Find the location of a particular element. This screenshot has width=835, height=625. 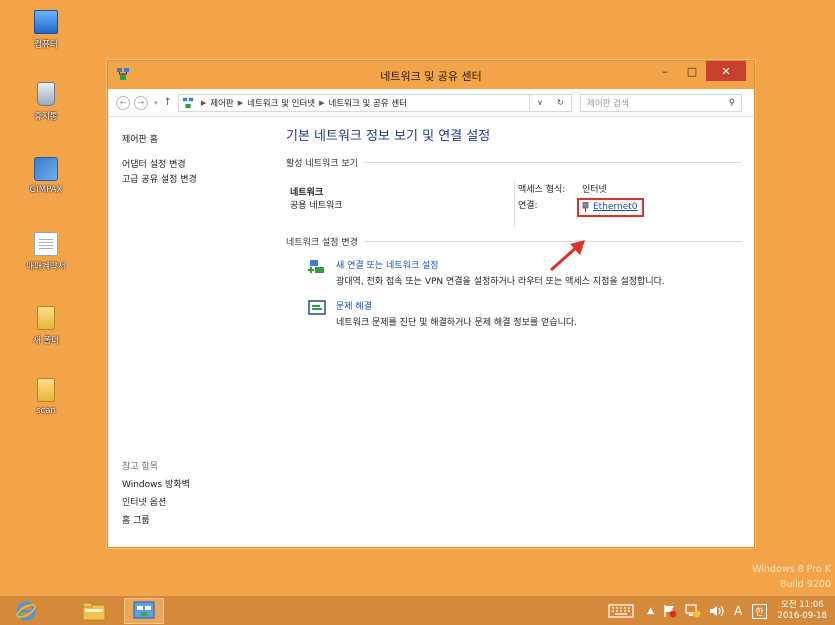

taskbar: ▲ A 한 오전 11:06 2016-09-18 is located at coordinates (417, 610).